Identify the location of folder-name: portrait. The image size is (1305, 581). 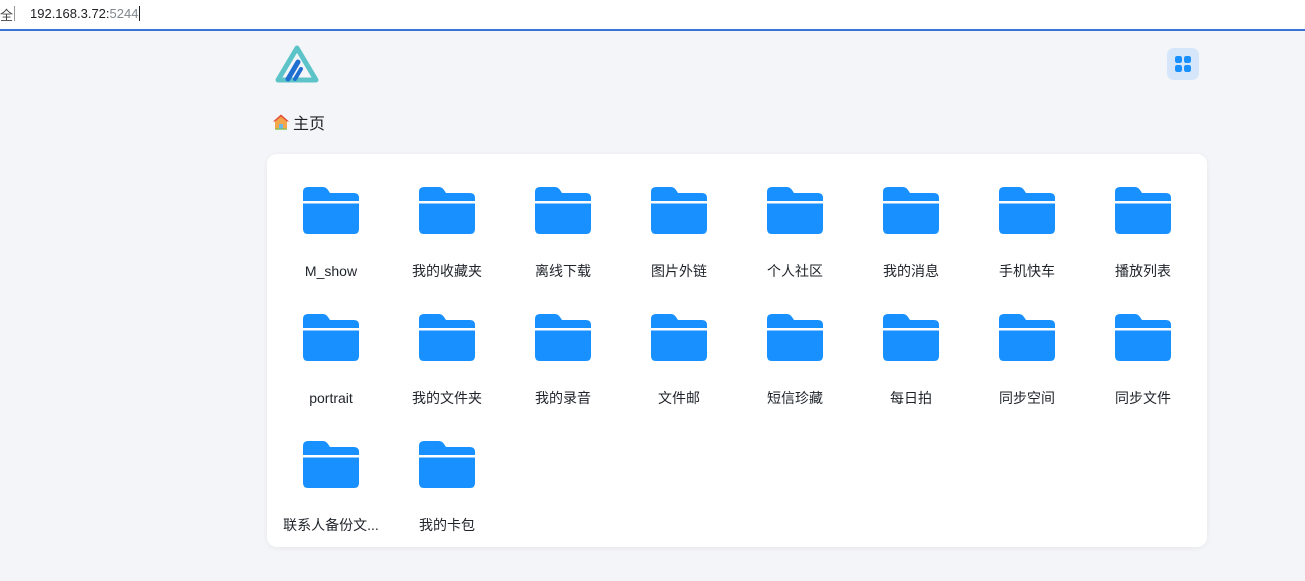
(331, 398).